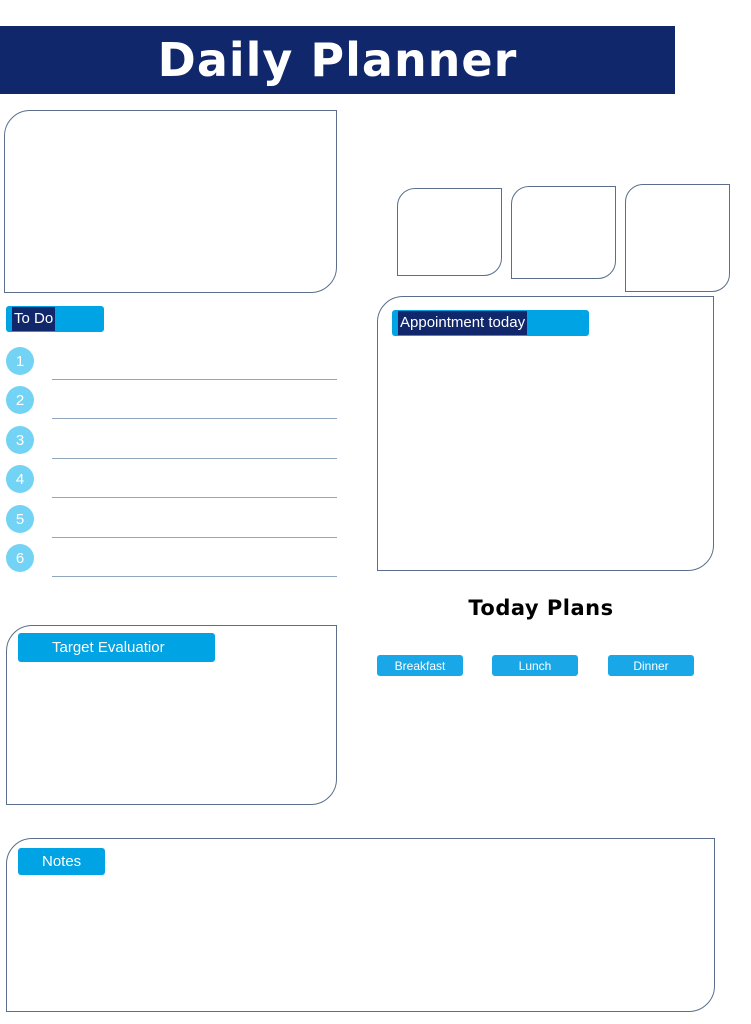 The height and width of the screenshot is (1024, 751). Describe the element at coordinates (171, 406) in the screenshot. I see `todo-row: 2` at that location.